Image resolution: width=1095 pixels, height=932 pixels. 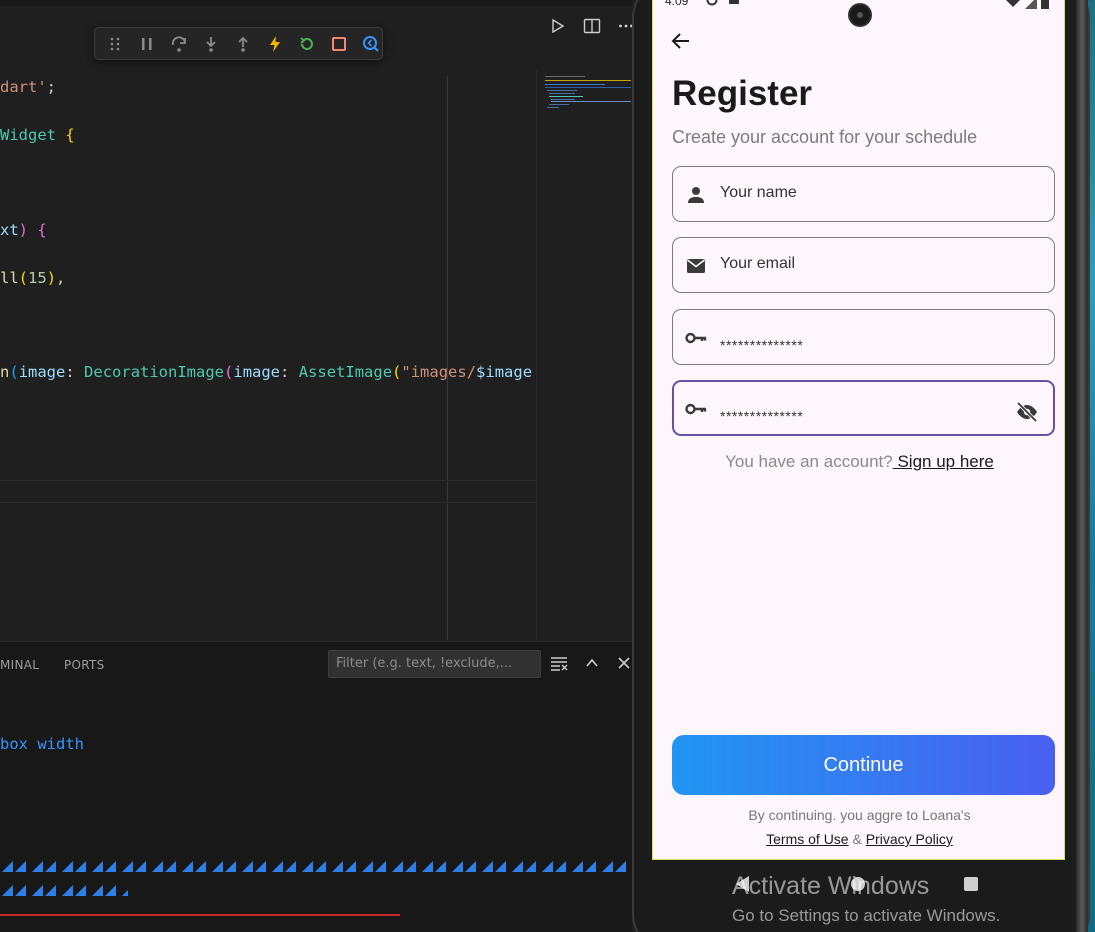 What do you see at coordinates (19, 665) in the screenshot?
I see `tab-terminal: MINAL` at bounding box center [19, 665].